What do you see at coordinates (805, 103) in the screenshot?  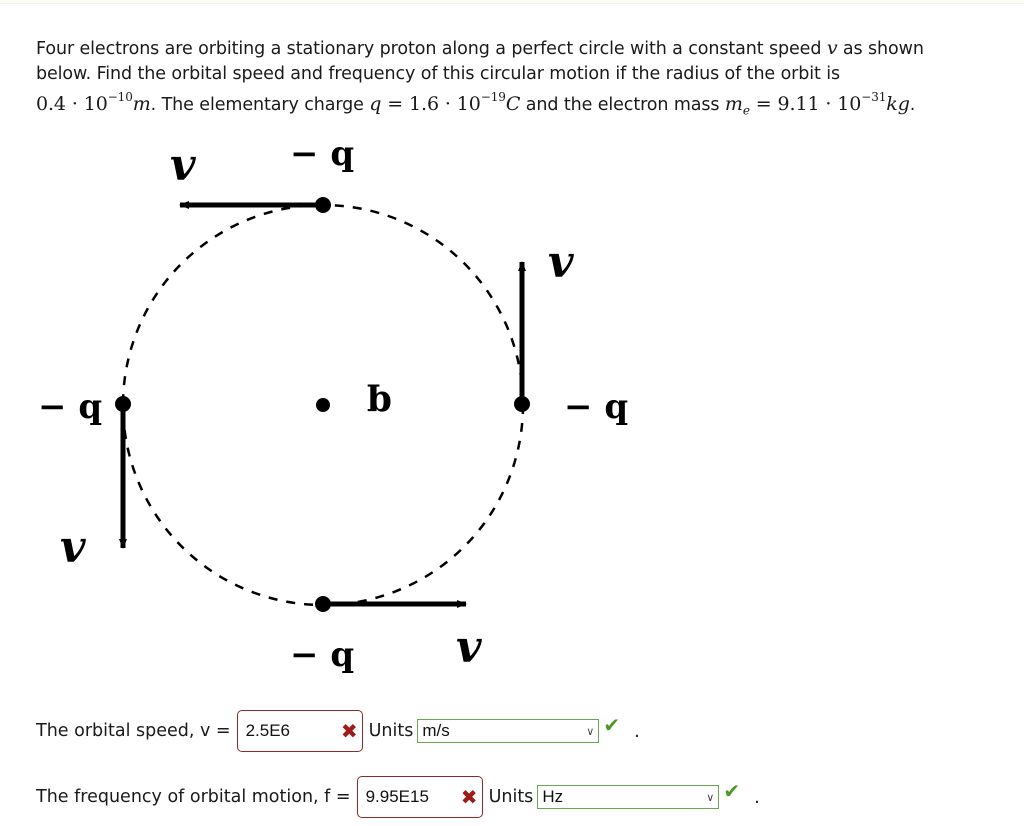 I see `mass-value: = 9.11 · 10` at bounding box center [805, 103].